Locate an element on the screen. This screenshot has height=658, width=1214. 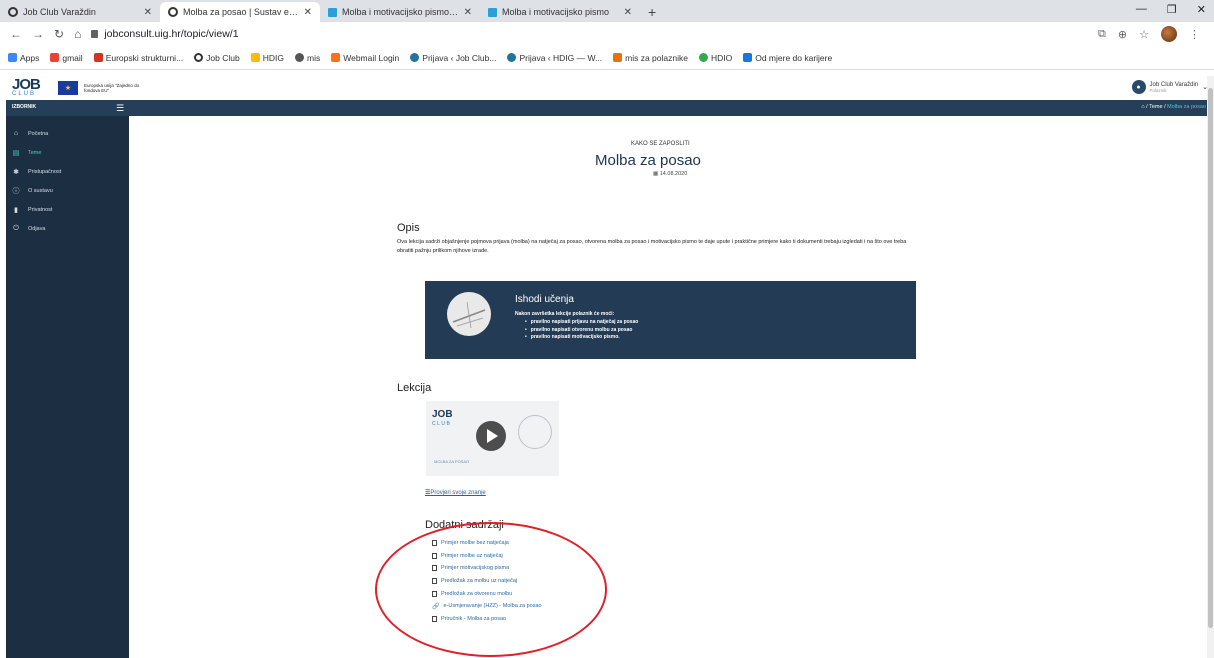
sidebar-item-odjava: ⏻ Odjava is located at coordinates (67, 228).